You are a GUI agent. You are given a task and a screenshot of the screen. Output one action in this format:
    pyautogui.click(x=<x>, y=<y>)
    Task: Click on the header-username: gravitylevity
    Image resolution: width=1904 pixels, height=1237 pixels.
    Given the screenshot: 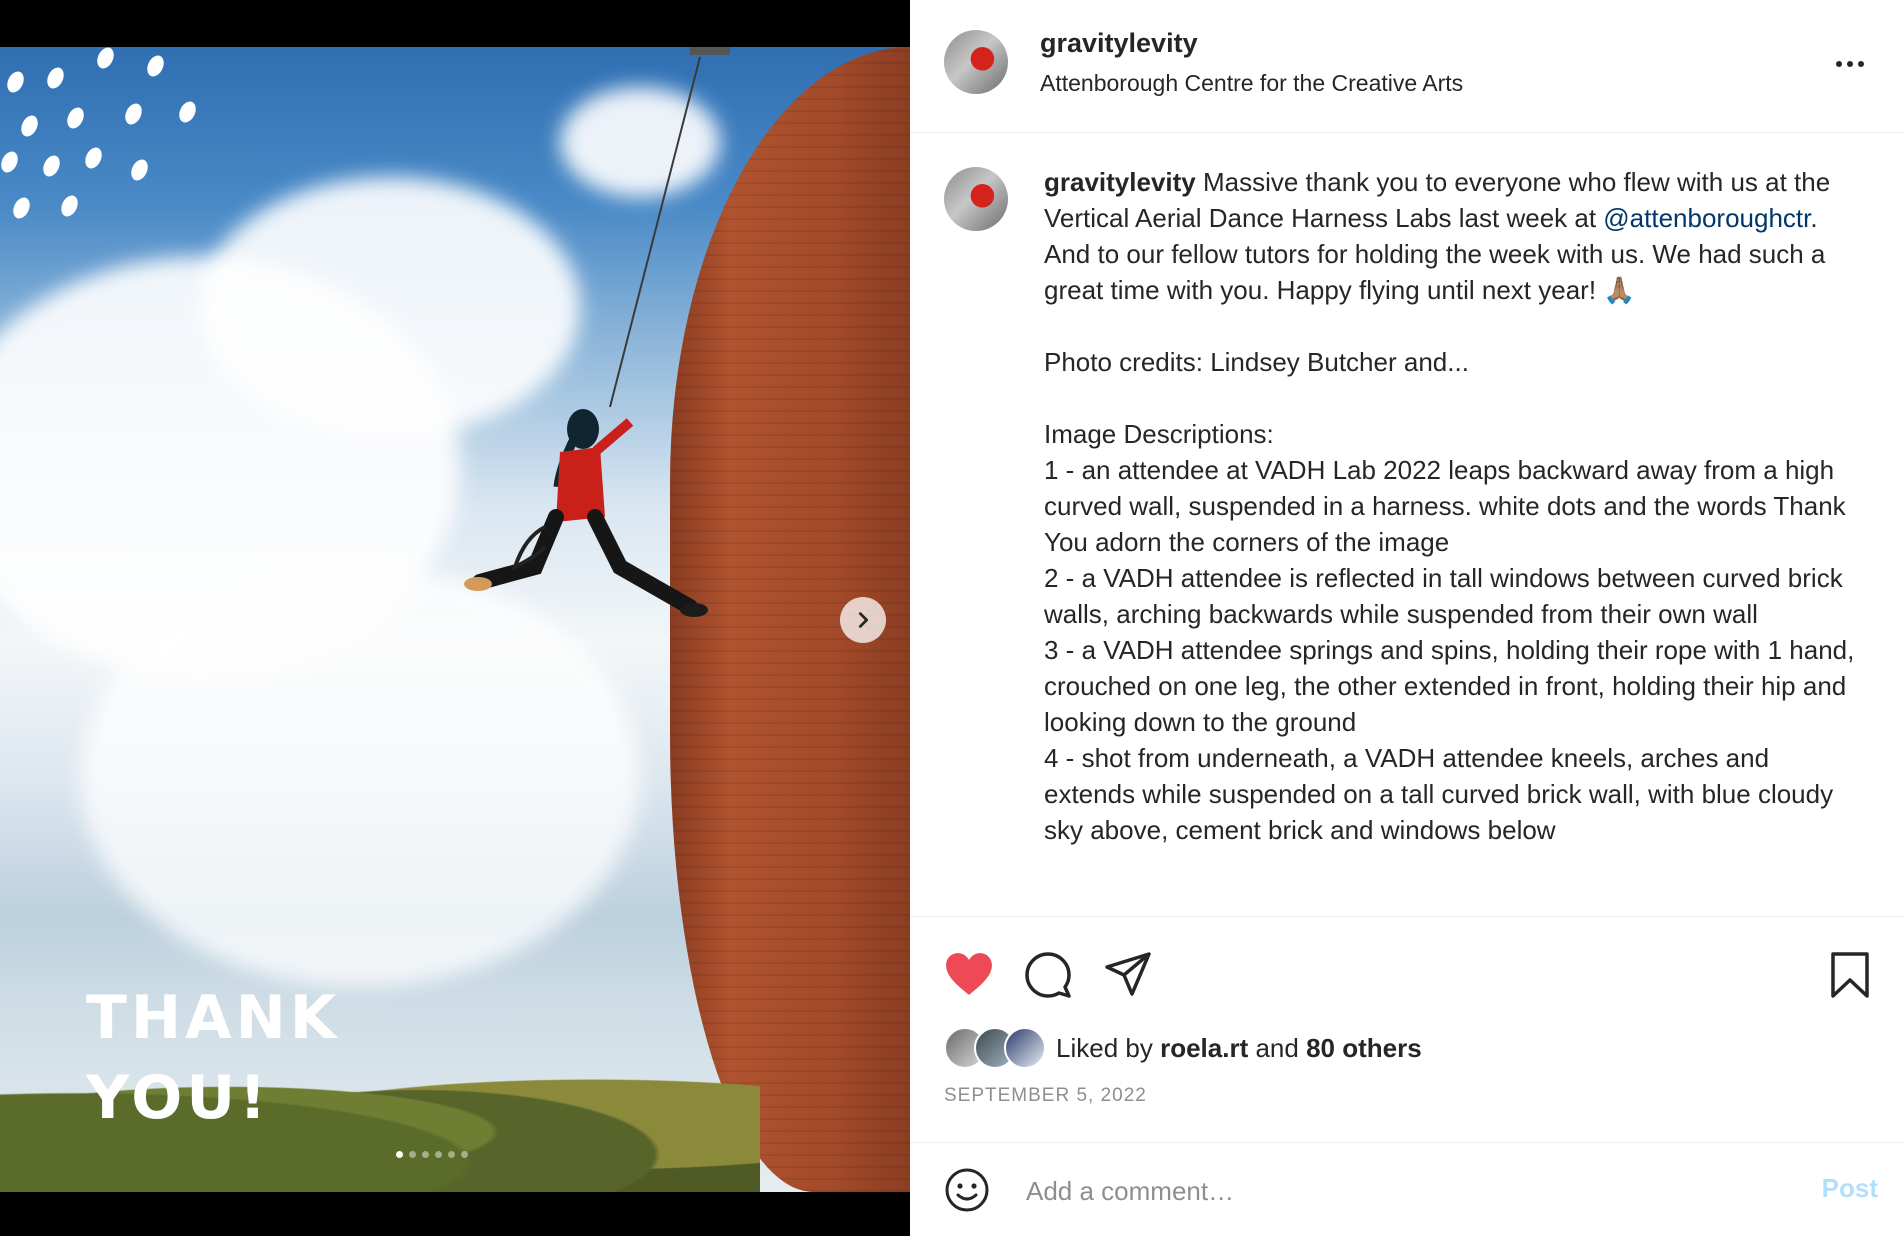 What is the action you would take?
    pyautogui.click(x=1119, y=43)
    